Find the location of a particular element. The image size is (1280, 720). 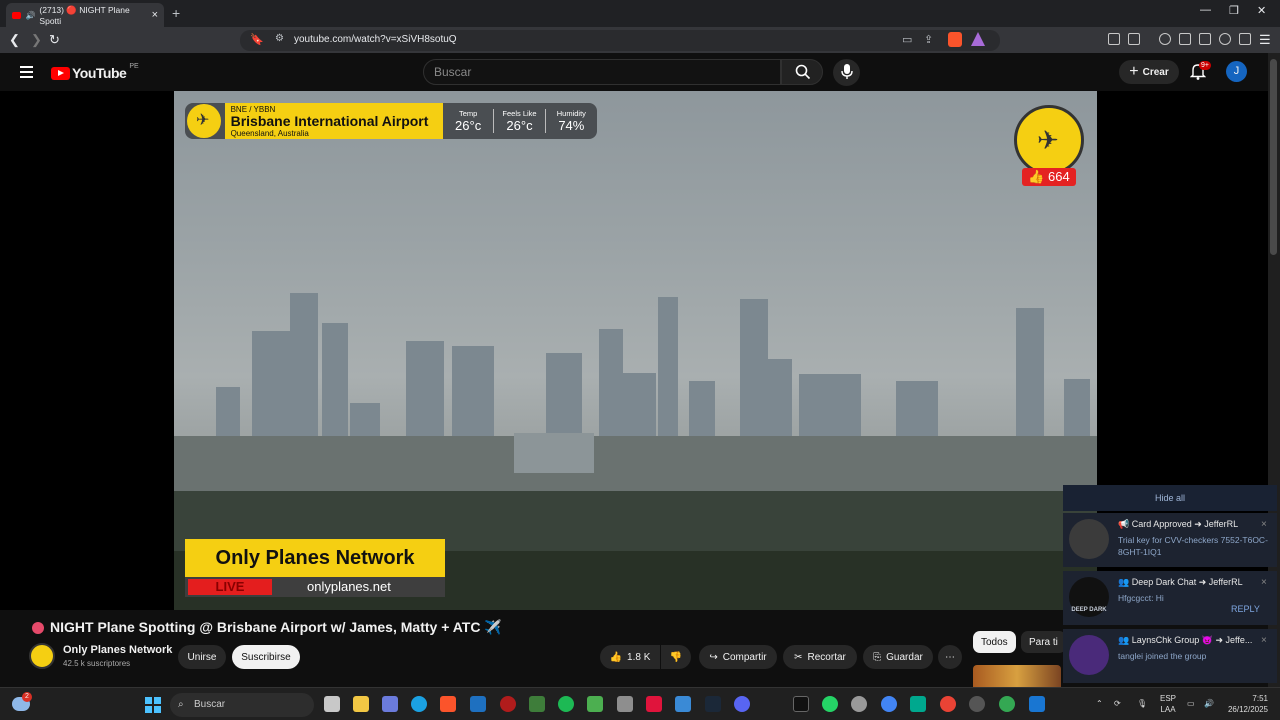

url-text: youtube.com/watch?v=xSiVH8sotuQ is located at coordinates (375, 39).